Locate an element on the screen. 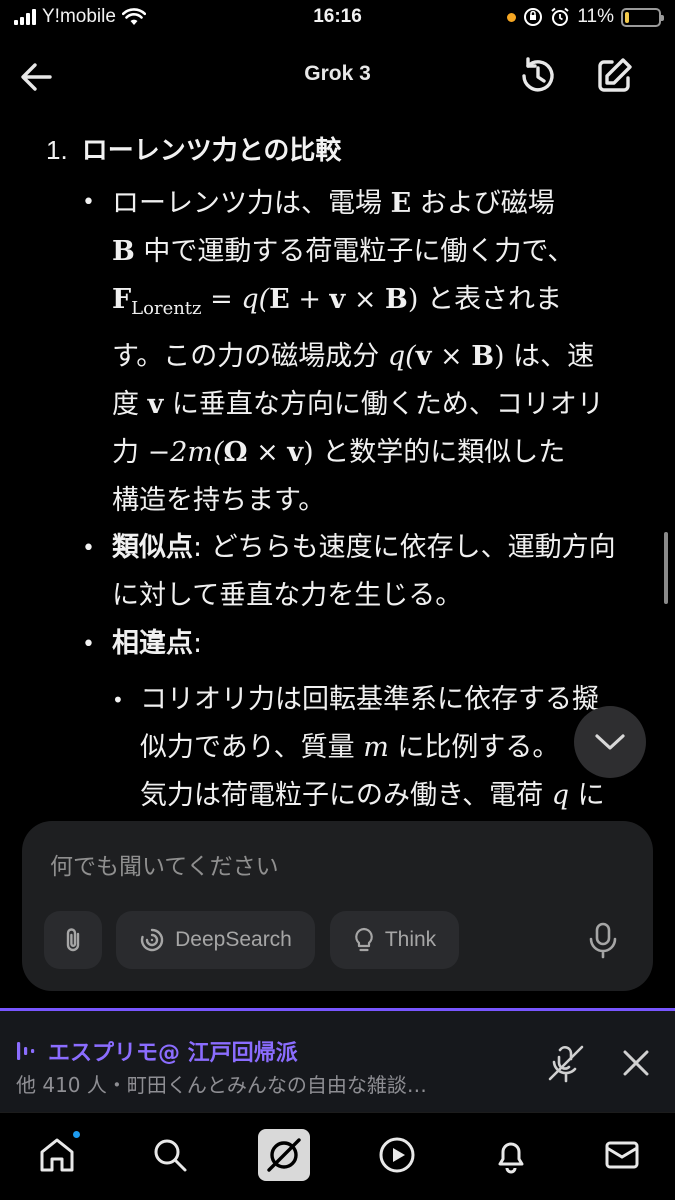 The height and width of the screenshot is (1200, 675). history-icon is located at coordinates (538, 76).